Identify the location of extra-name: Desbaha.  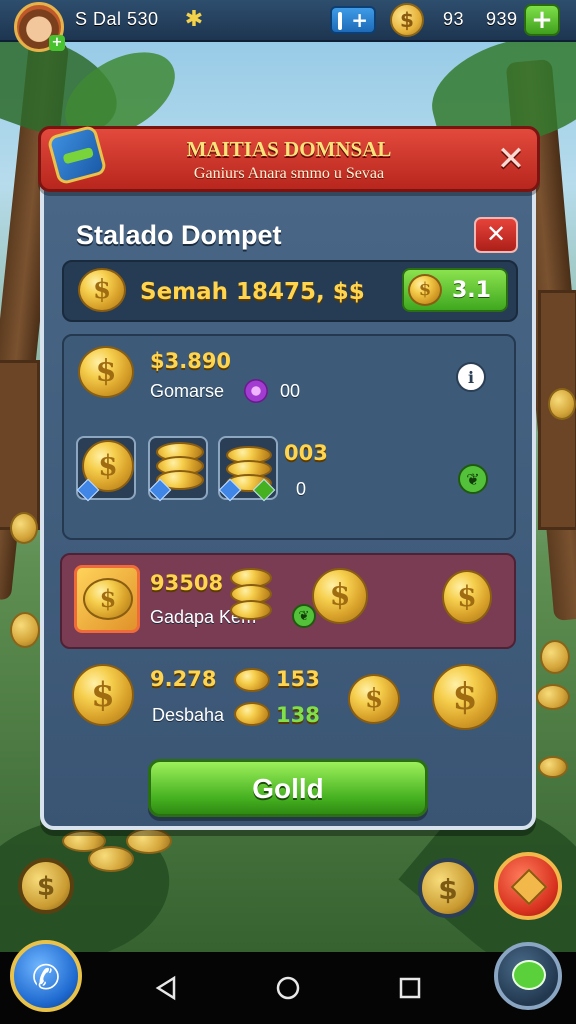
(188, 715).